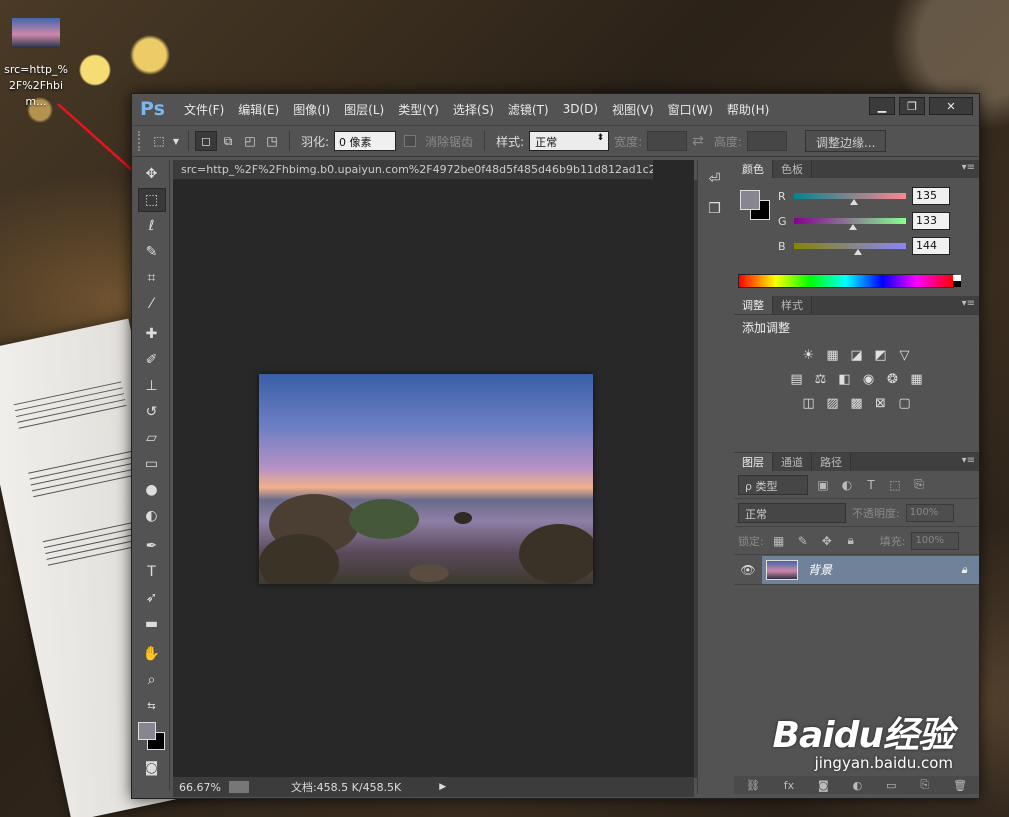 The height and width of the screenshot is (817, 1009). I want to click on blue-slider, so click(850, 249).